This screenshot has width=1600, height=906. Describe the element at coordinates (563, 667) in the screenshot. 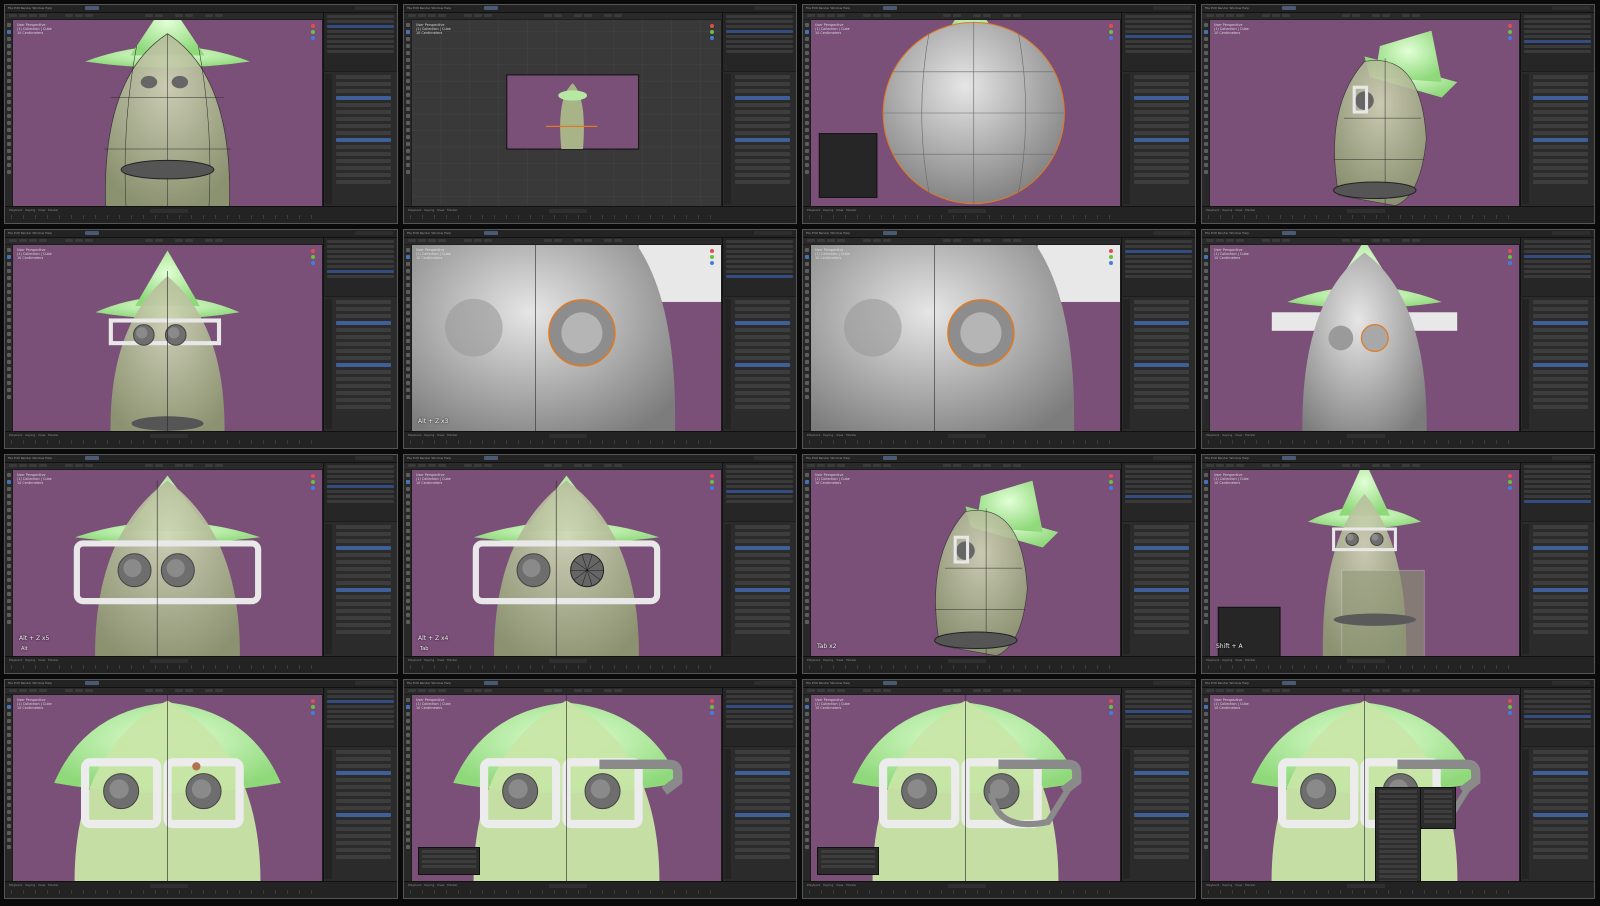

I see `timeline-ruler` at that location.